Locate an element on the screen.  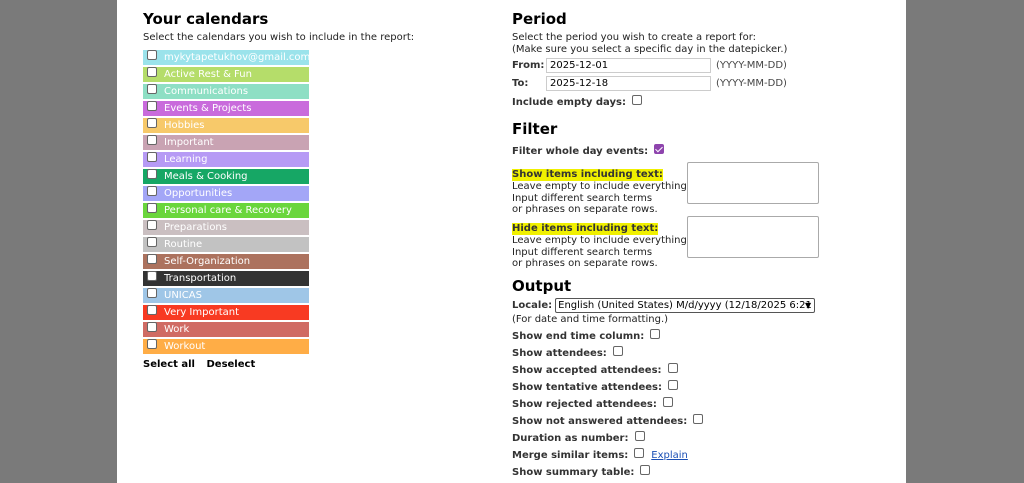
chevron-down-icon: ▼ is located at coordinates (808, 305).